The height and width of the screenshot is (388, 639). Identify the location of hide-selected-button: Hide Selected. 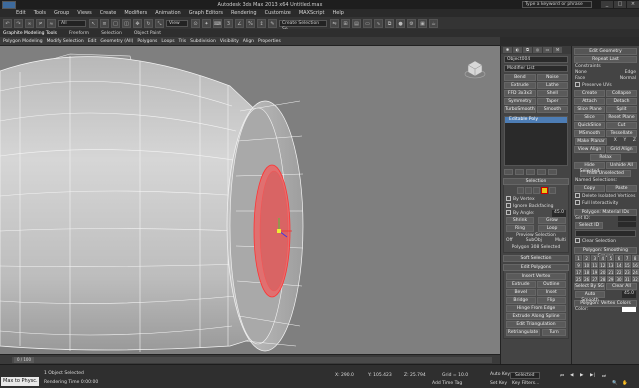
(589, 168).